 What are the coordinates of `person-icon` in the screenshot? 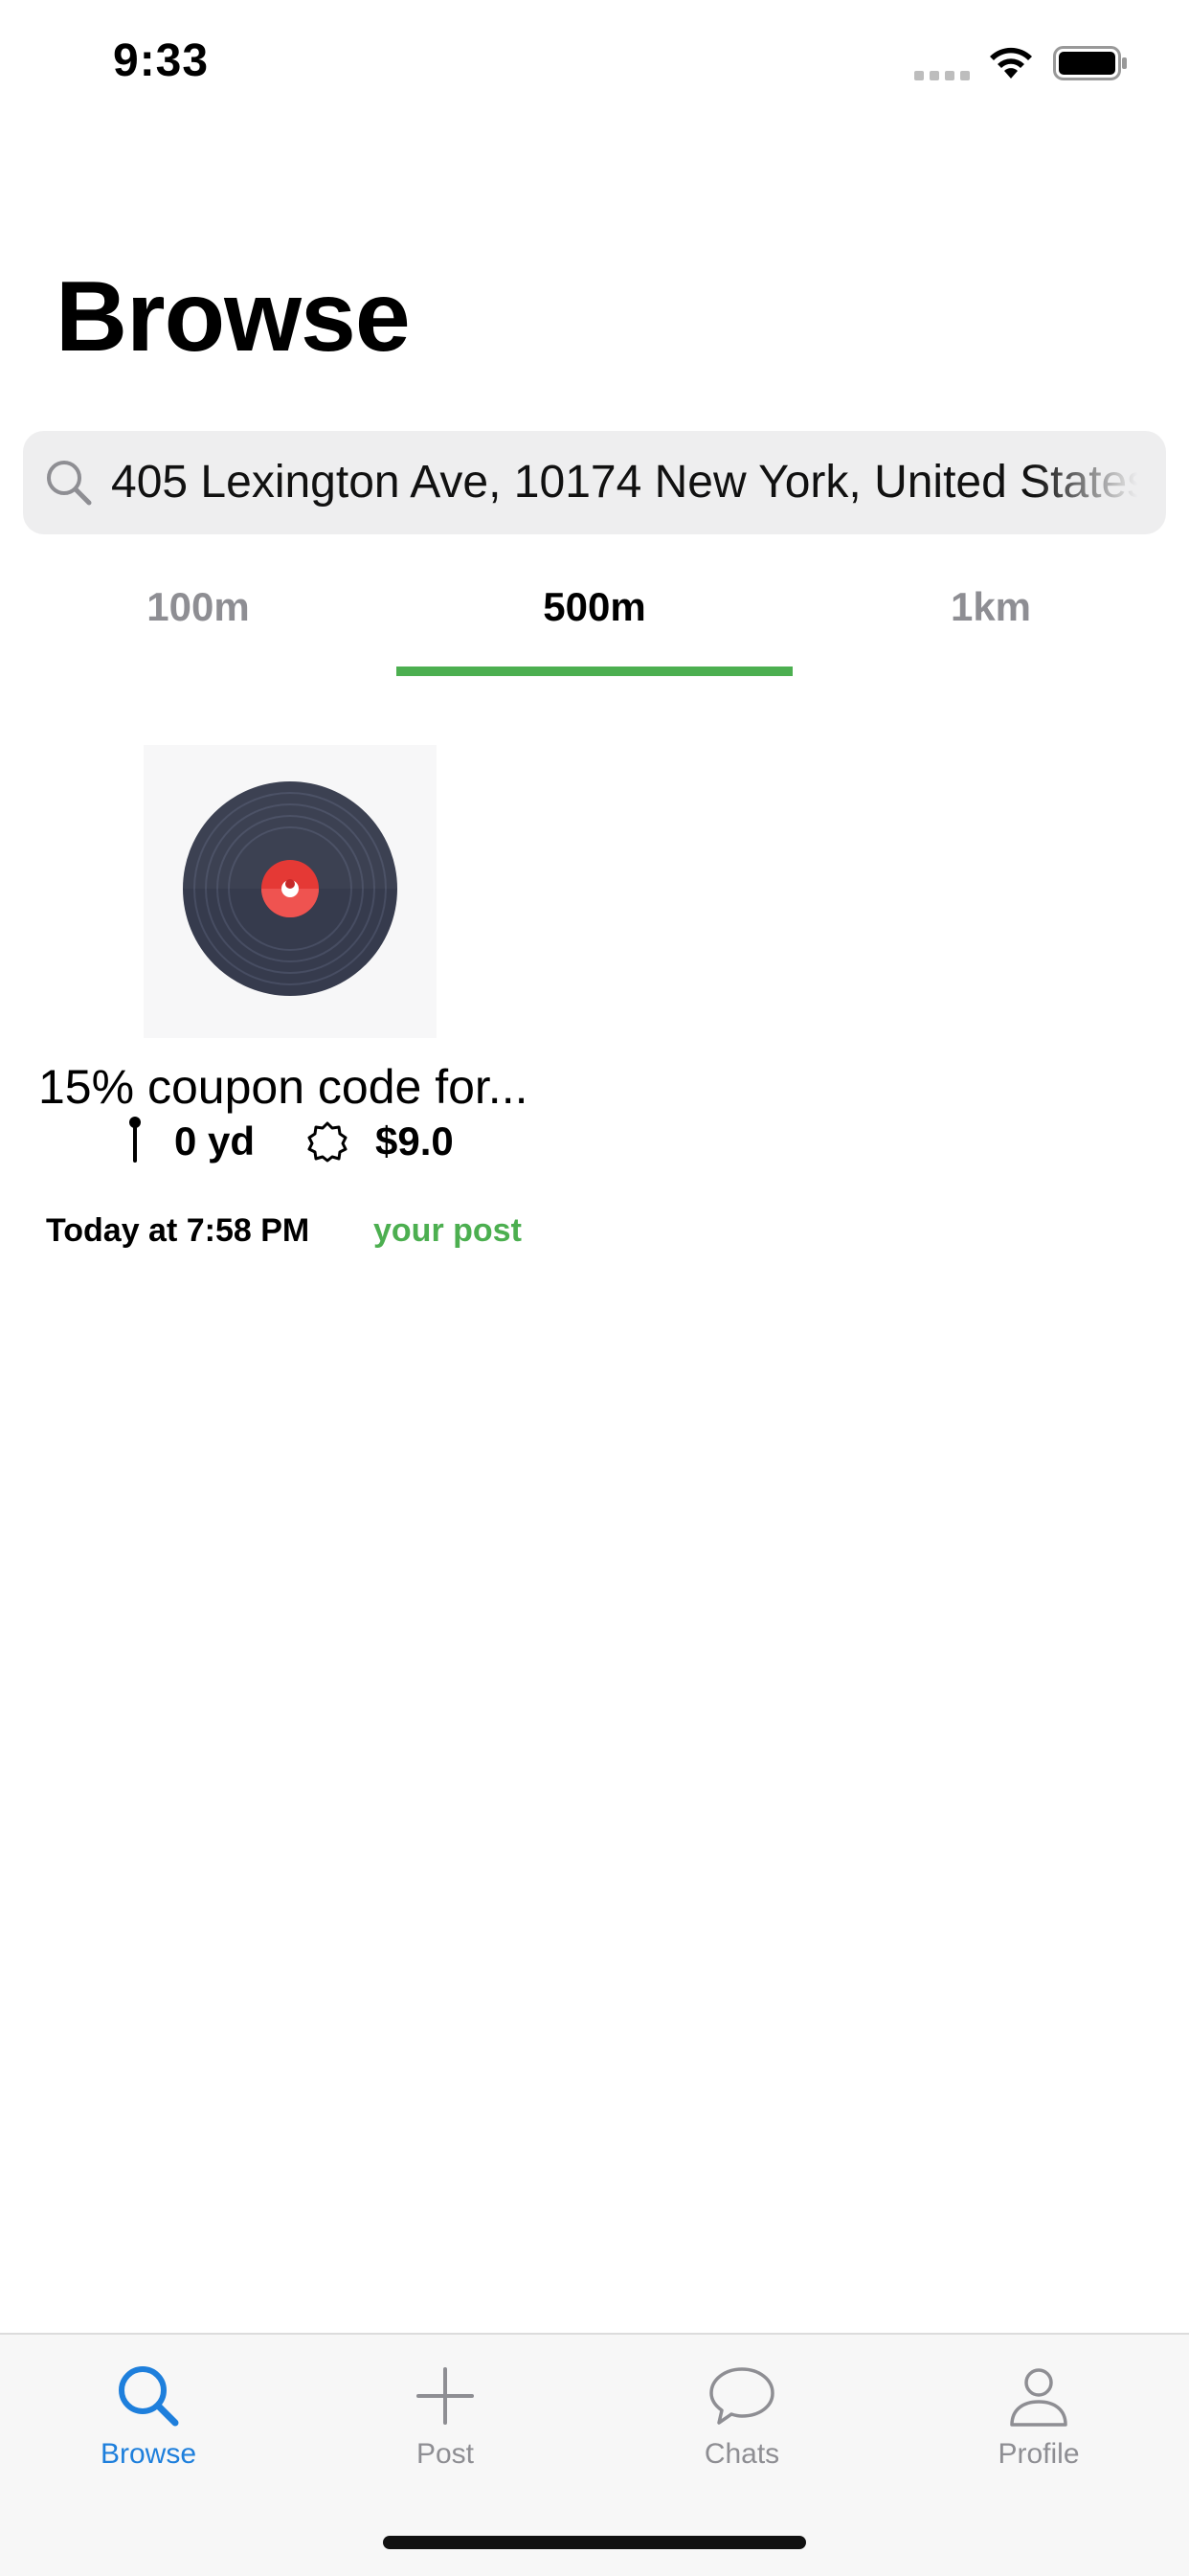 It's located at (1038, 2397).